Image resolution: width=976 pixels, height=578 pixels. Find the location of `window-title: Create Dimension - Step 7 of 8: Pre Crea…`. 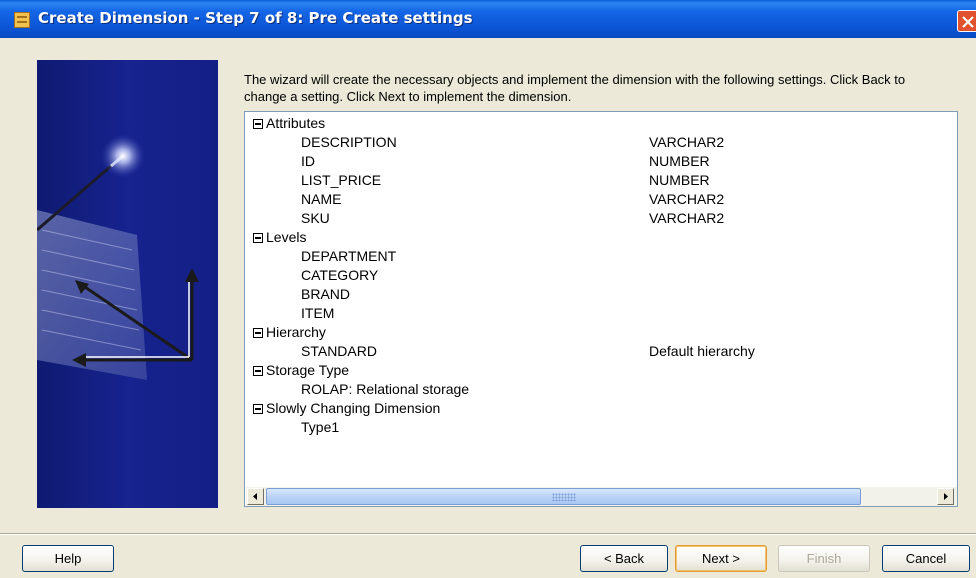

window-title: Create Dimension - Step 7 of 8: Pre Crea… is located at coordinates (255, 18).